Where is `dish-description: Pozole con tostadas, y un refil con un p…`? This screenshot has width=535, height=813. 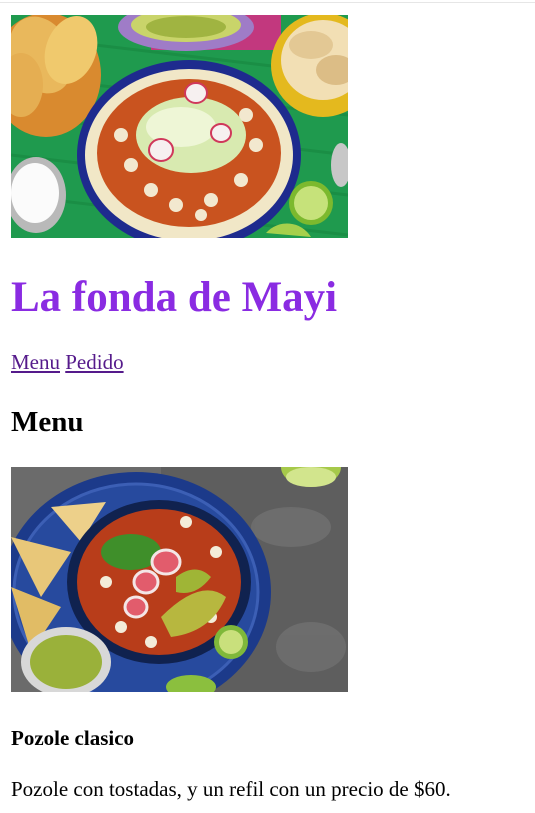 dish-description: Pozole con tostadas, y un refil con un p… is located at coordinates (231, 789).